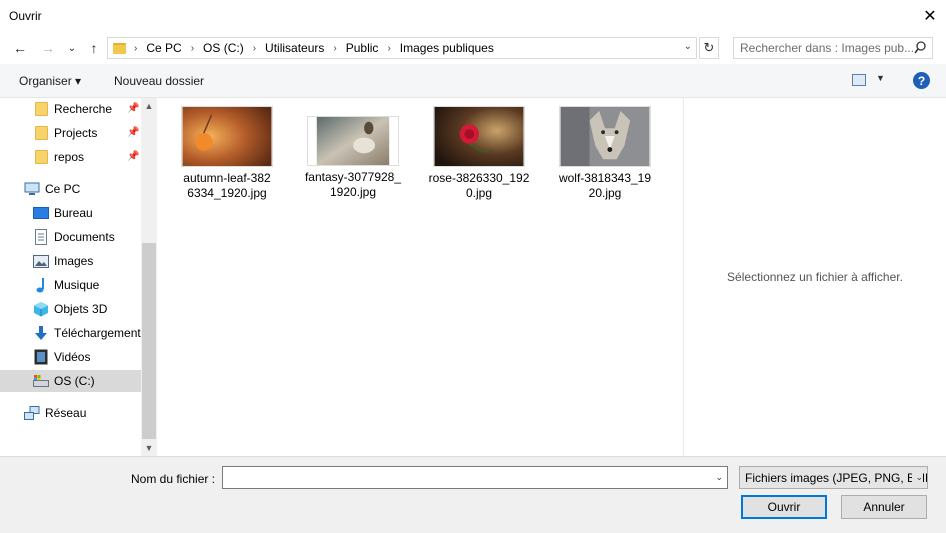 This screenshot has height=533, width=946. I want to click on sidebar-item-projects: Projects, so click(87, 133).